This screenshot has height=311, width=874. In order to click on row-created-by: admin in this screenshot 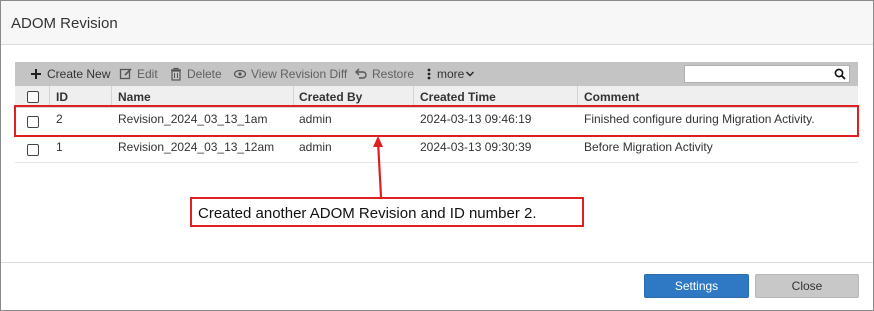, I will do `click(315, 147)`.